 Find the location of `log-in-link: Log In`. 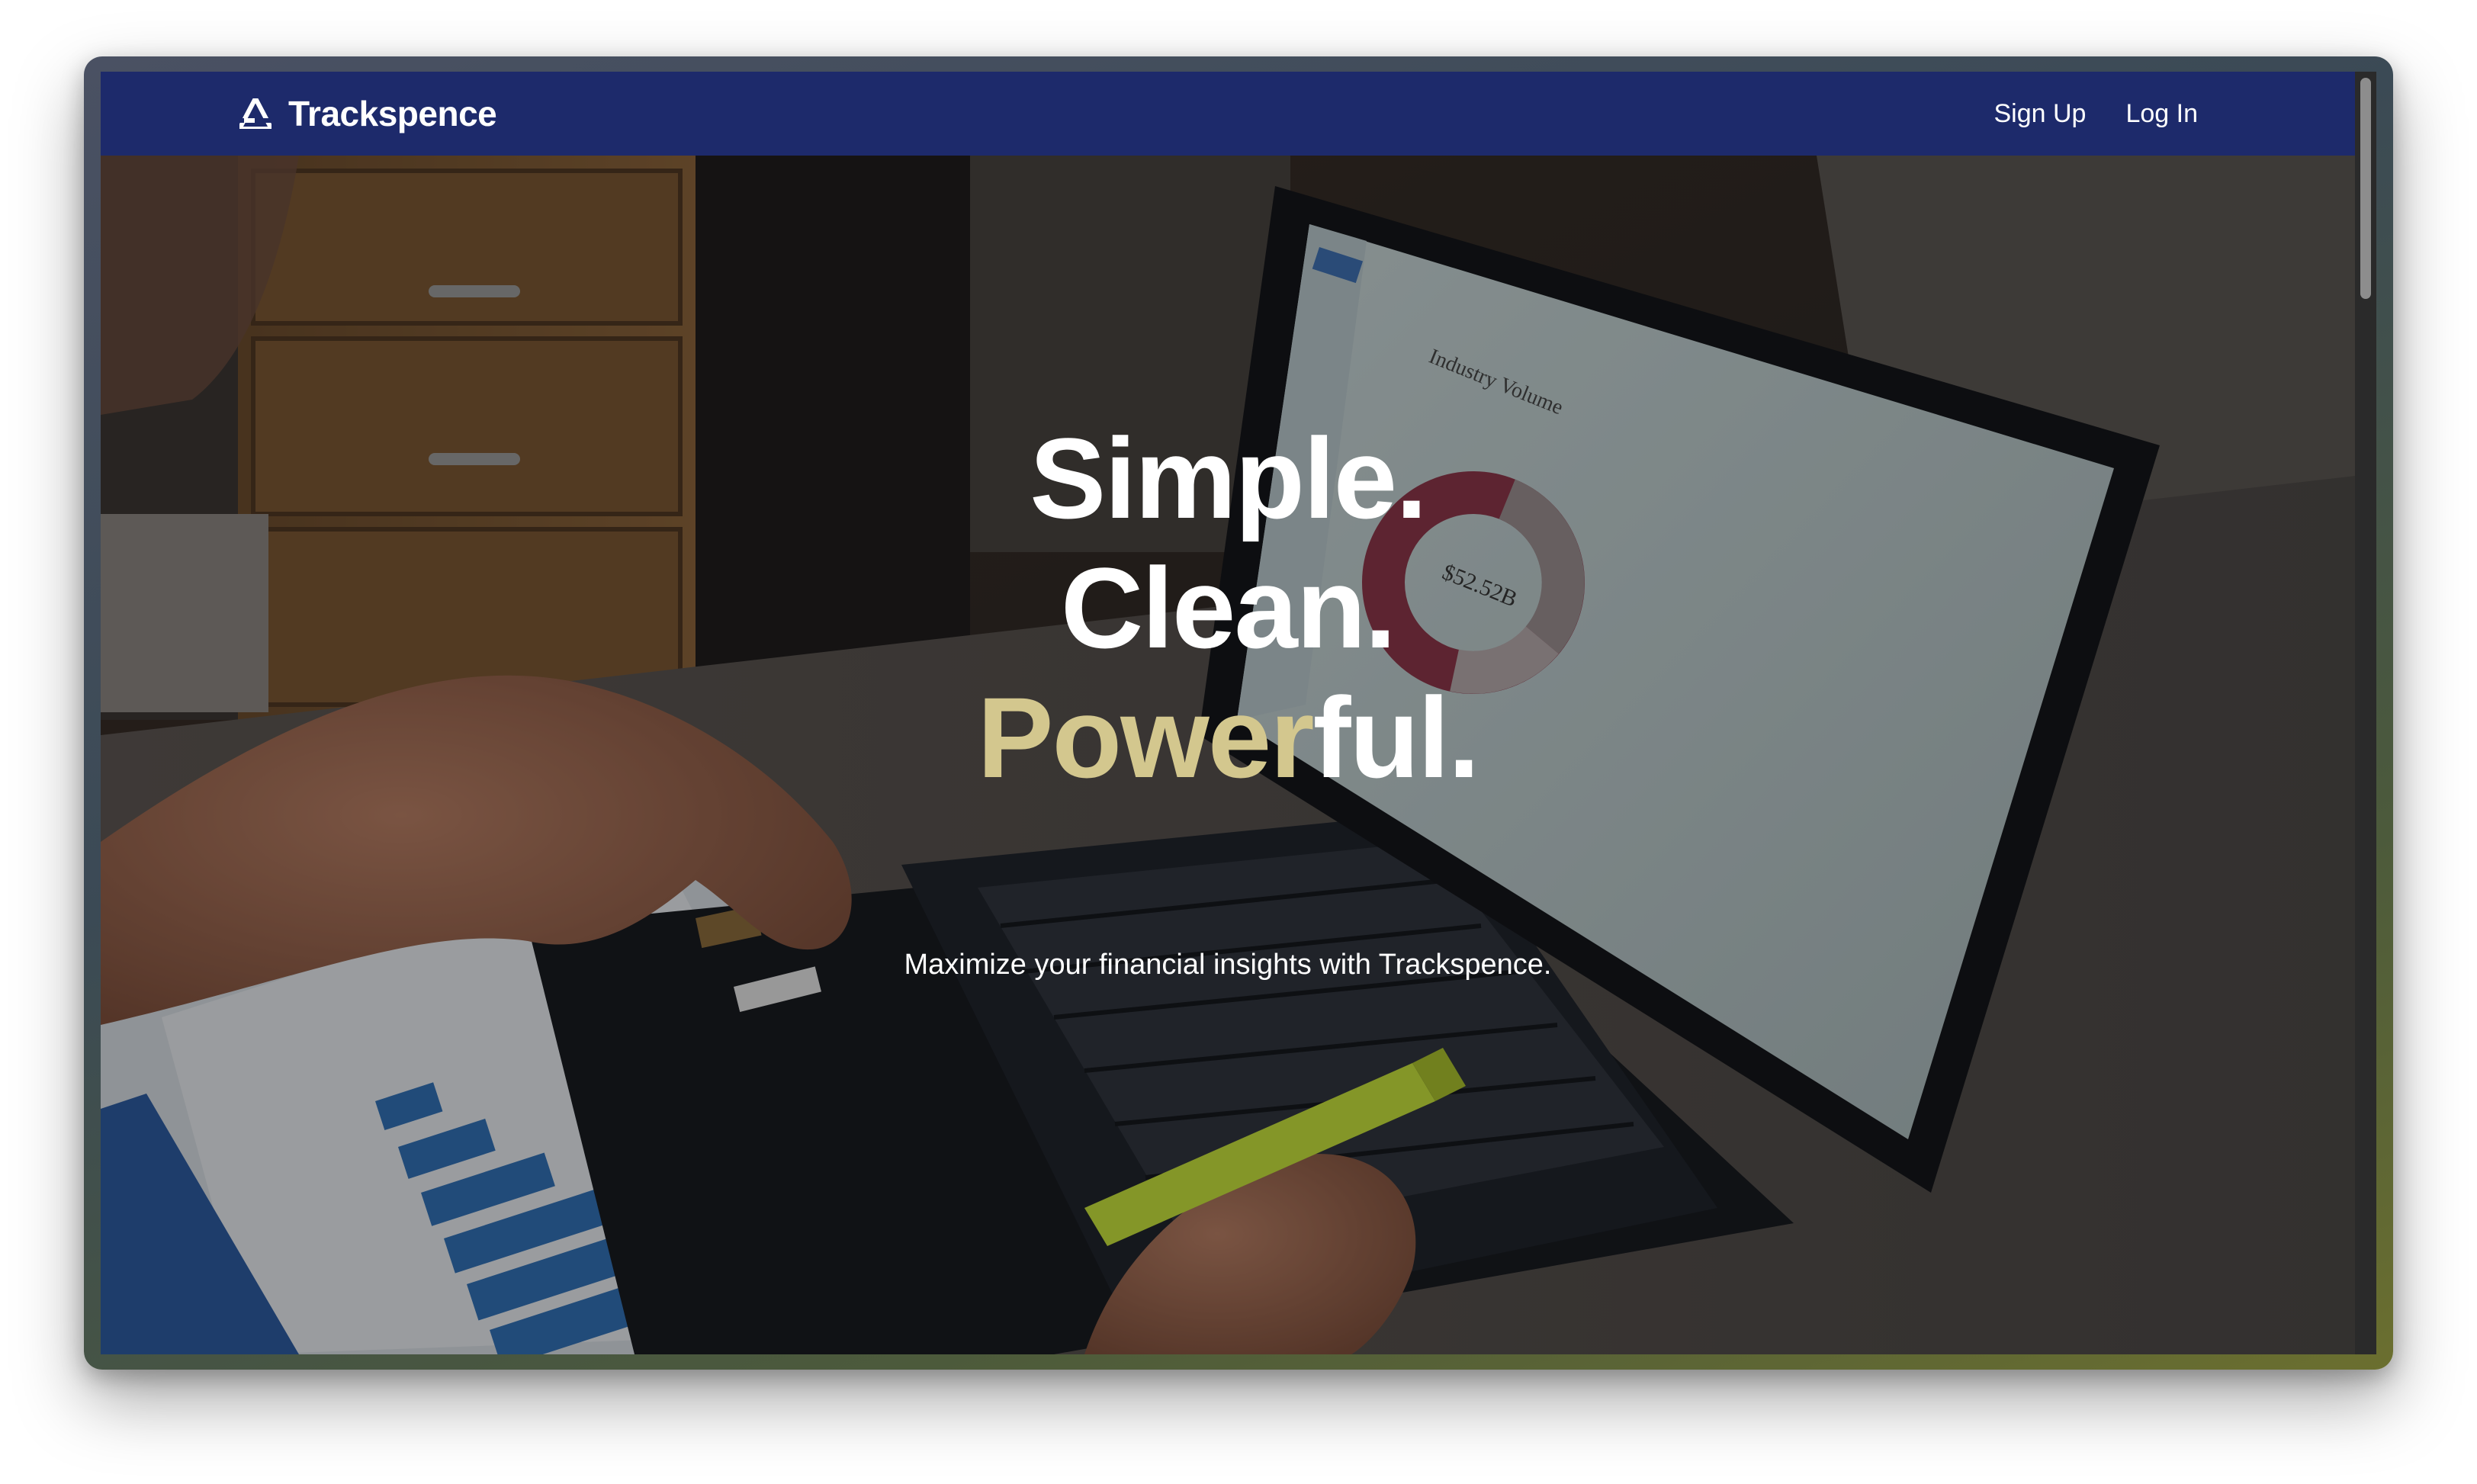

log-in-link: Log In is located at coordinates (2162, 114).